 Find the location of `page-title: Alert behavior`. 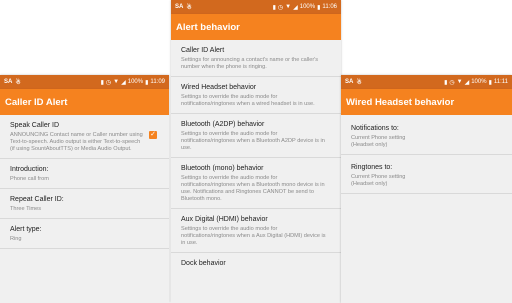

page-title: Alert behavior is located at coordinates (256, 27).